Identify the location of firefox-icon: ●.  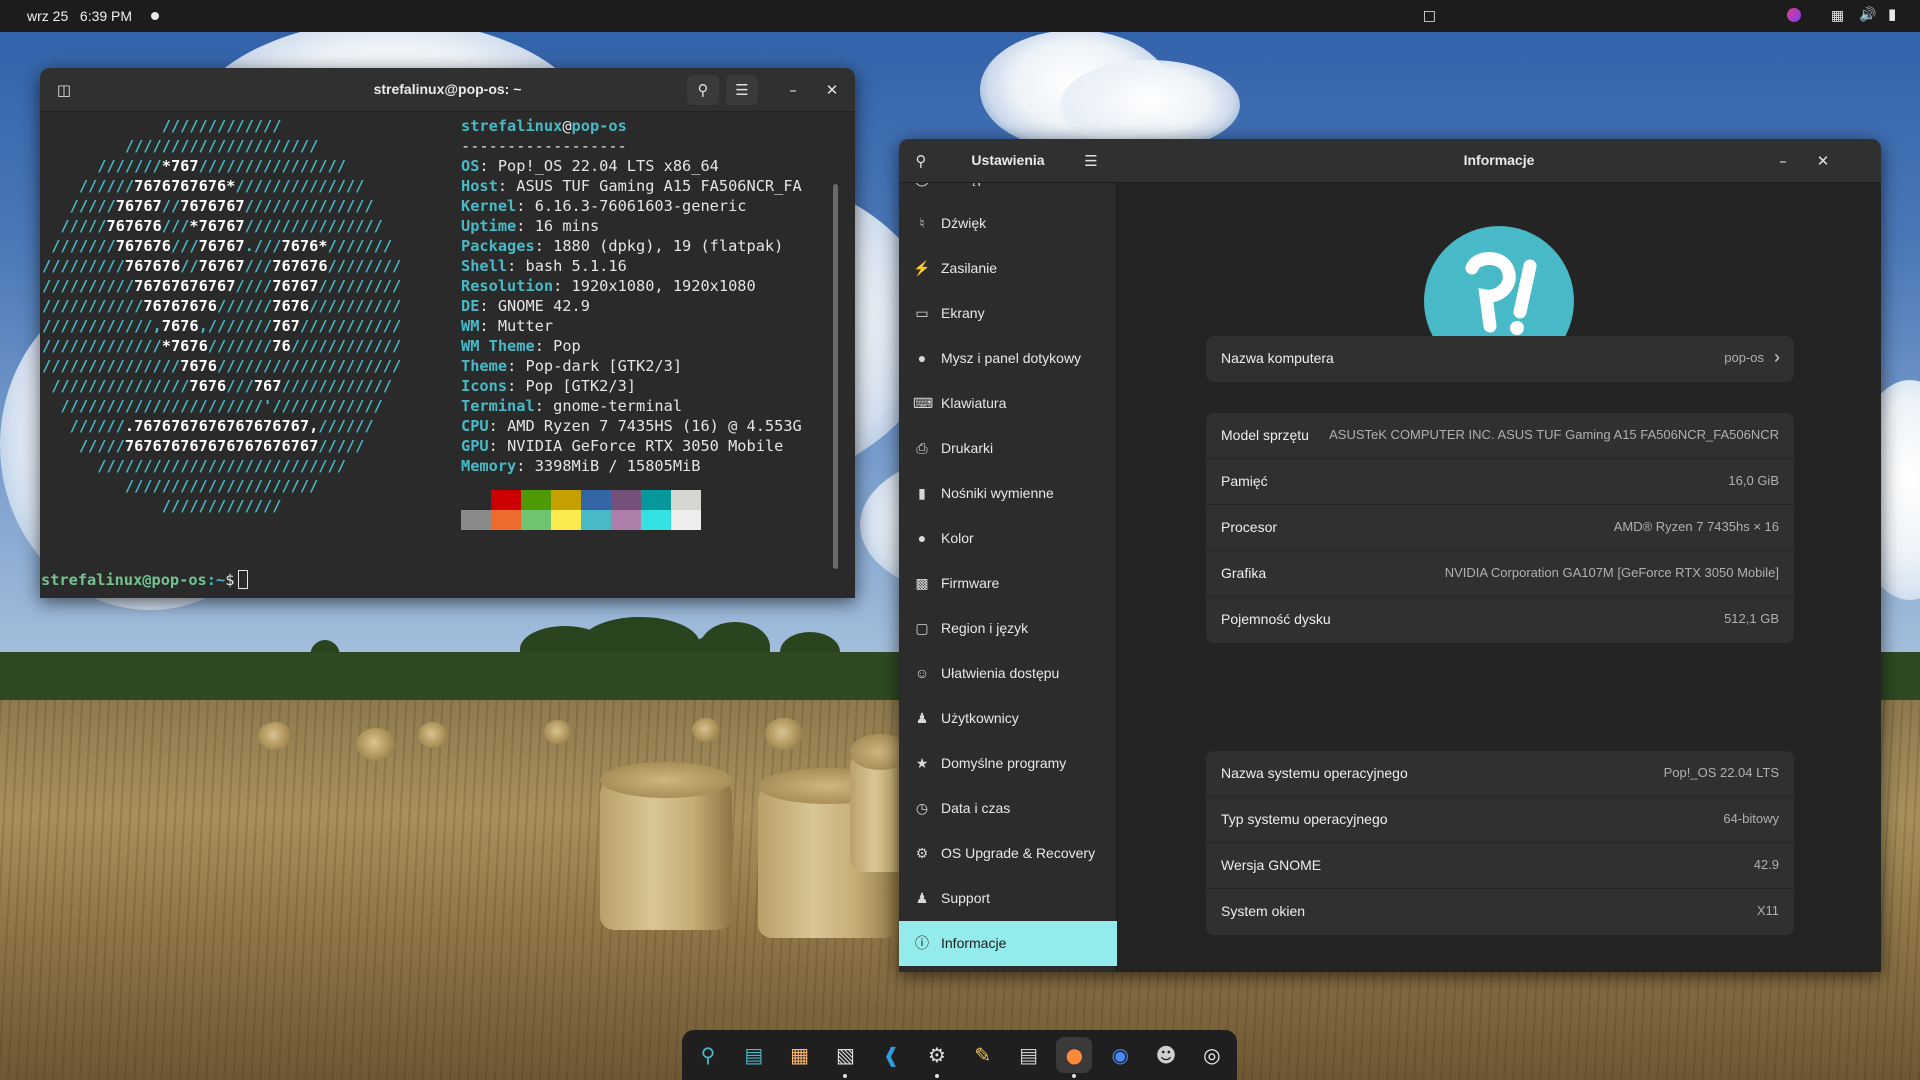
(1074, 1055).